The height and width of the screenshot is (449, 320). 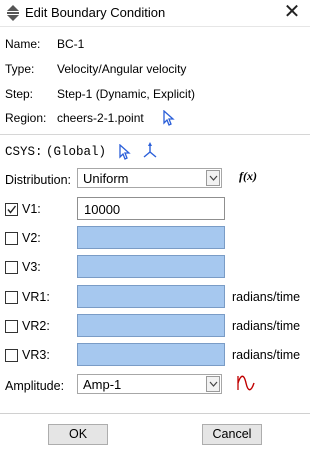 What do you see at coordinates (19, 94) in the screenshot?
I see `step-label: Step:` at bounding box center [19, 94].